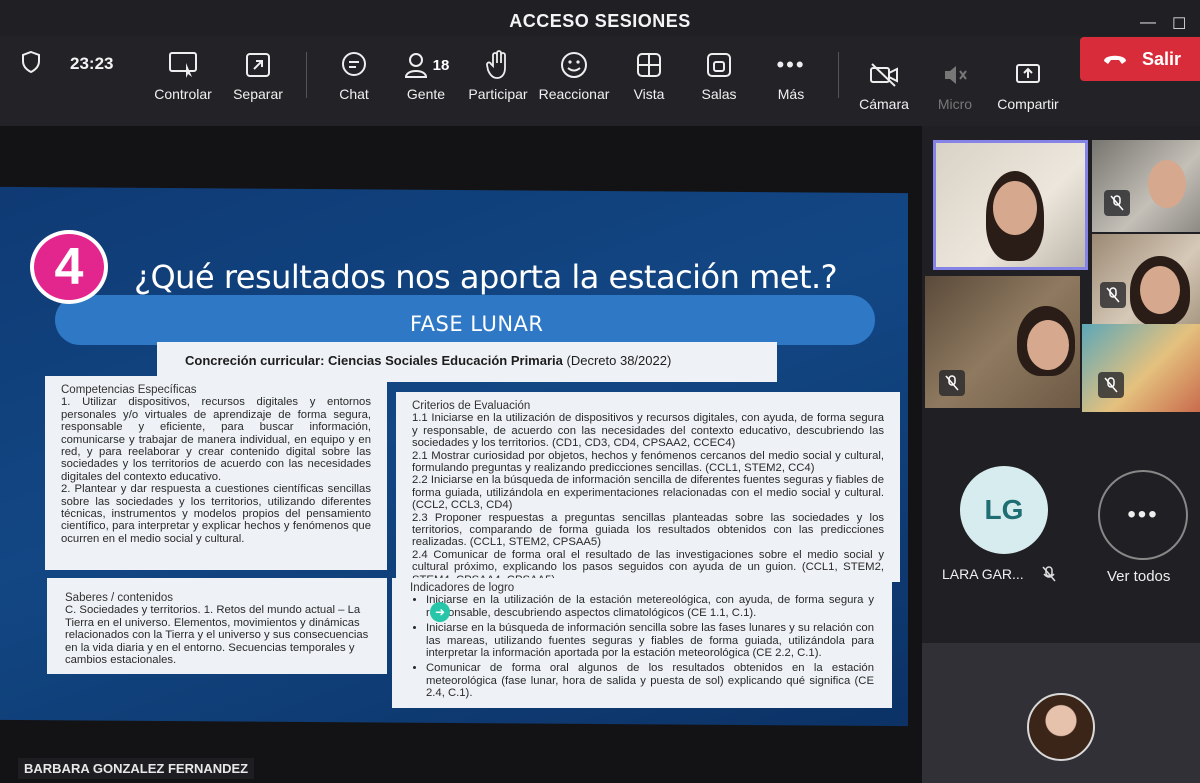 This screenshot has height=783, width=1200. I want to click on people-count: 18, so click(441, 65).